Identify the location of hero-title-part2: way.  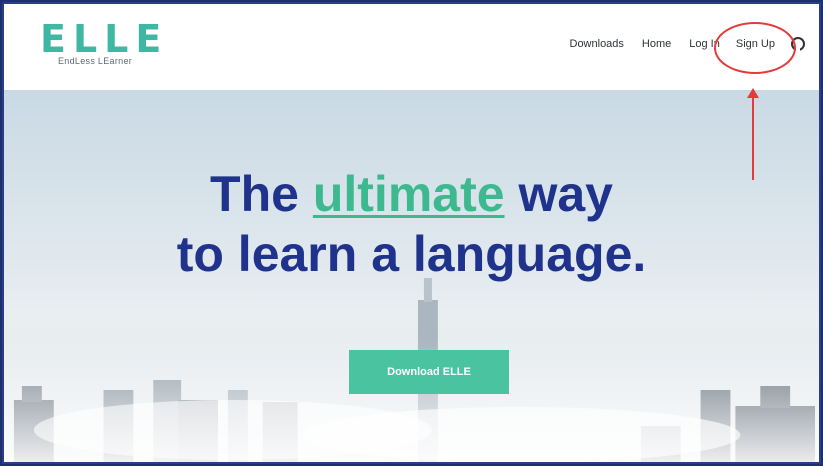
(565, 194).